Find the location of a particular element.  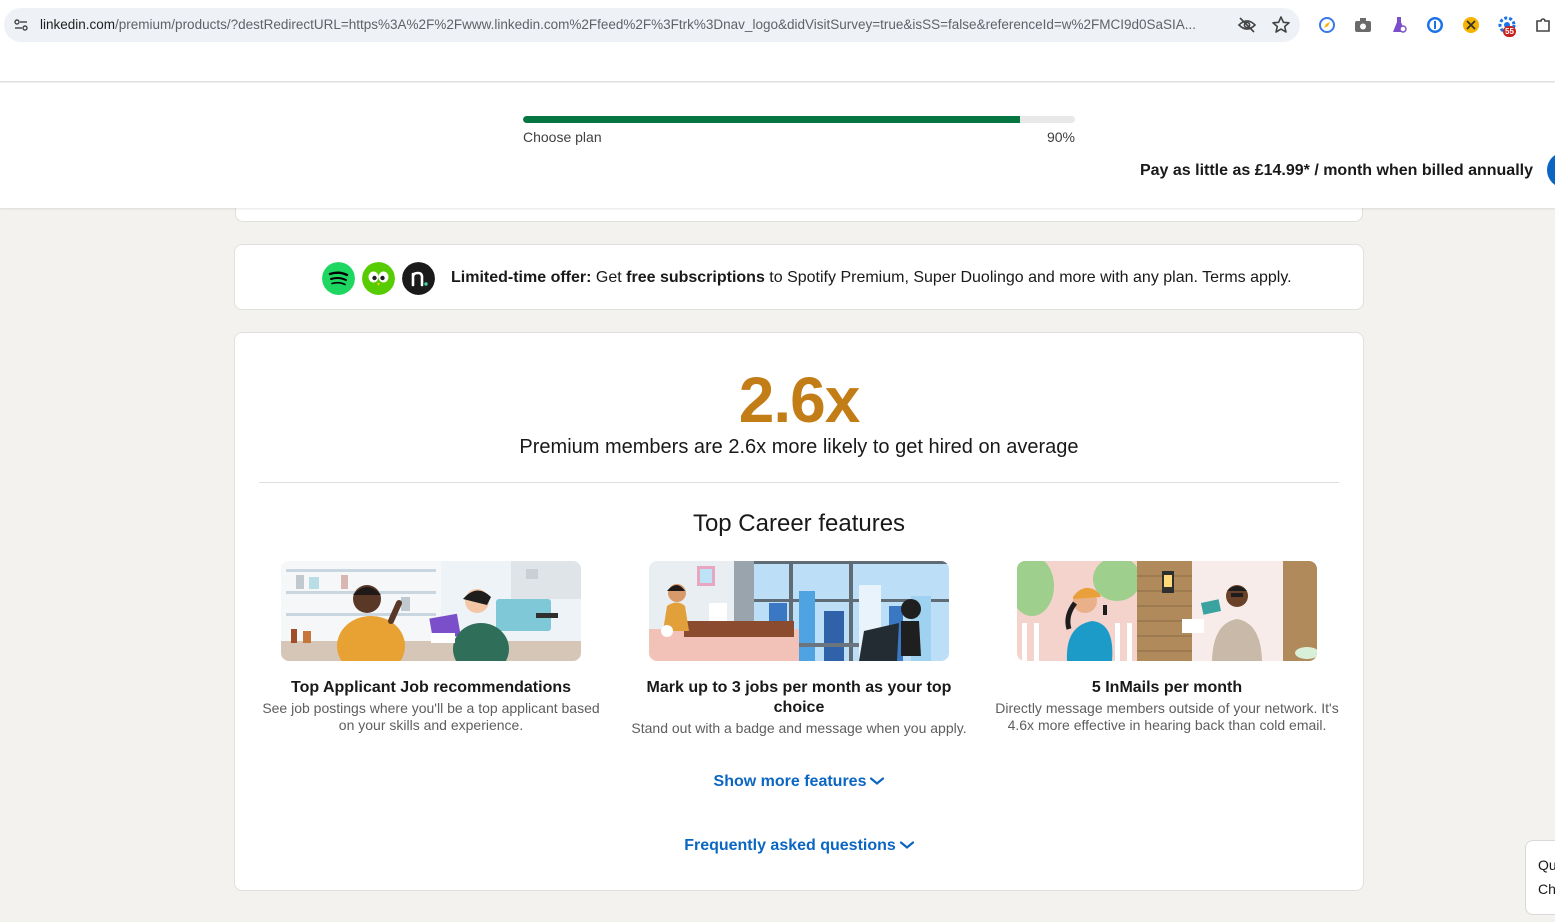

eye-off-icon is located at coordinates (1247, 25).